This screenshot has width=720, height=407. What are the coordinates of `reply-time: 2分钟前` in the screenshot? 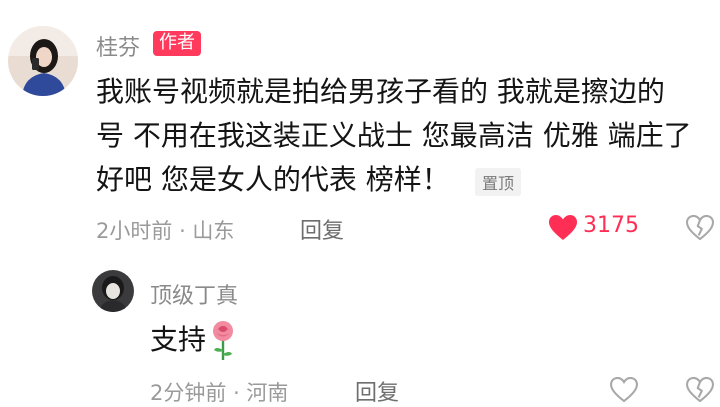 It's located at (188, 393).